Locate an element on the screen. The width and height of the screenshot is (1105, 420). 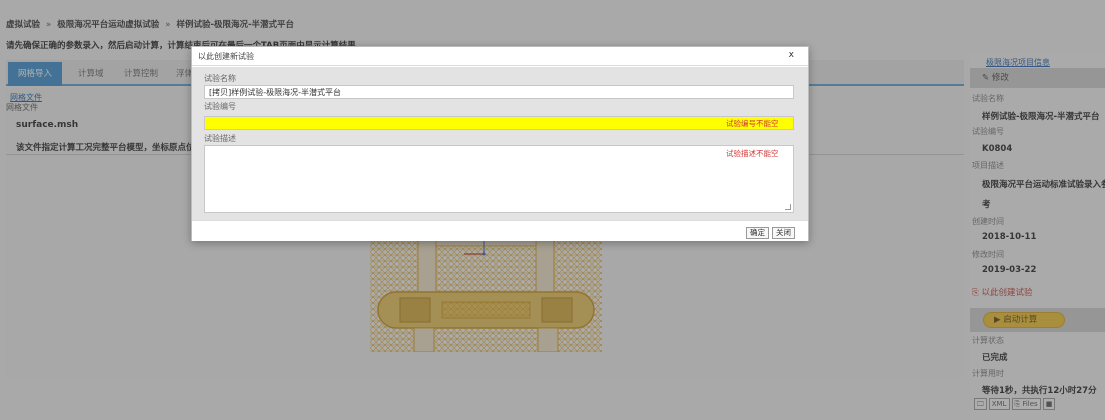
description-error-message: 试验描述不能空 is located at coordinates (752, 153).